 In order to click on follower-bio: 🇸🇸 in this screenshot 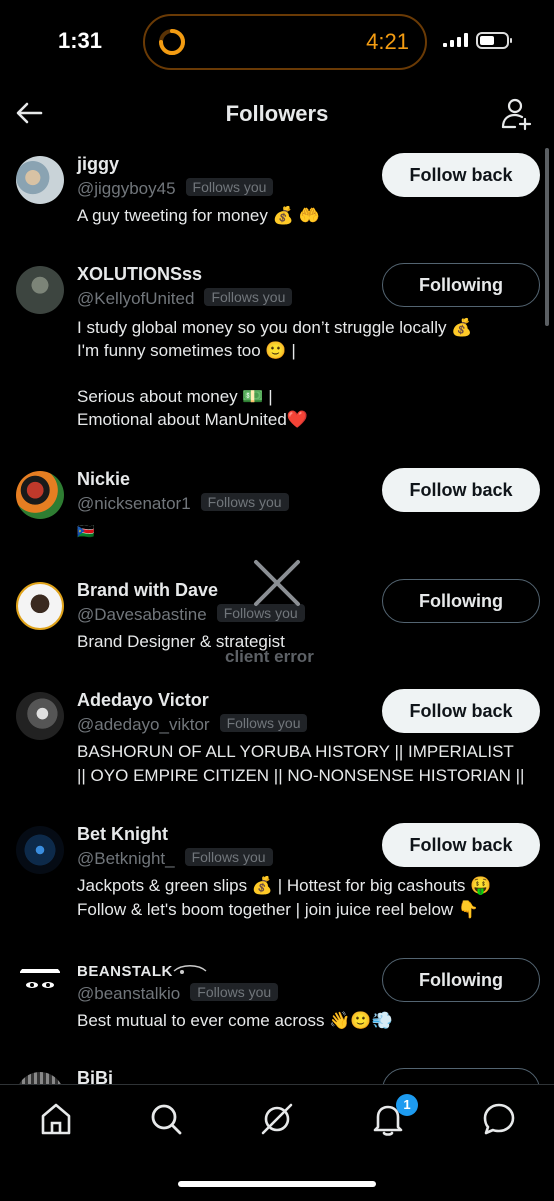, I will do `click(86, 531)`.